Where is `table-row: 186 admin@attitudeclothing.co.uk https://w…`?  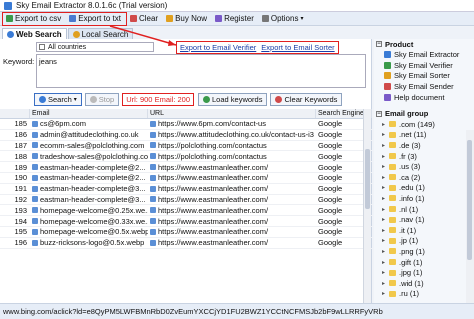
table-row: 186 admin@attitudeclothing.co.uk https://w… is located at coordinates (186, 135).